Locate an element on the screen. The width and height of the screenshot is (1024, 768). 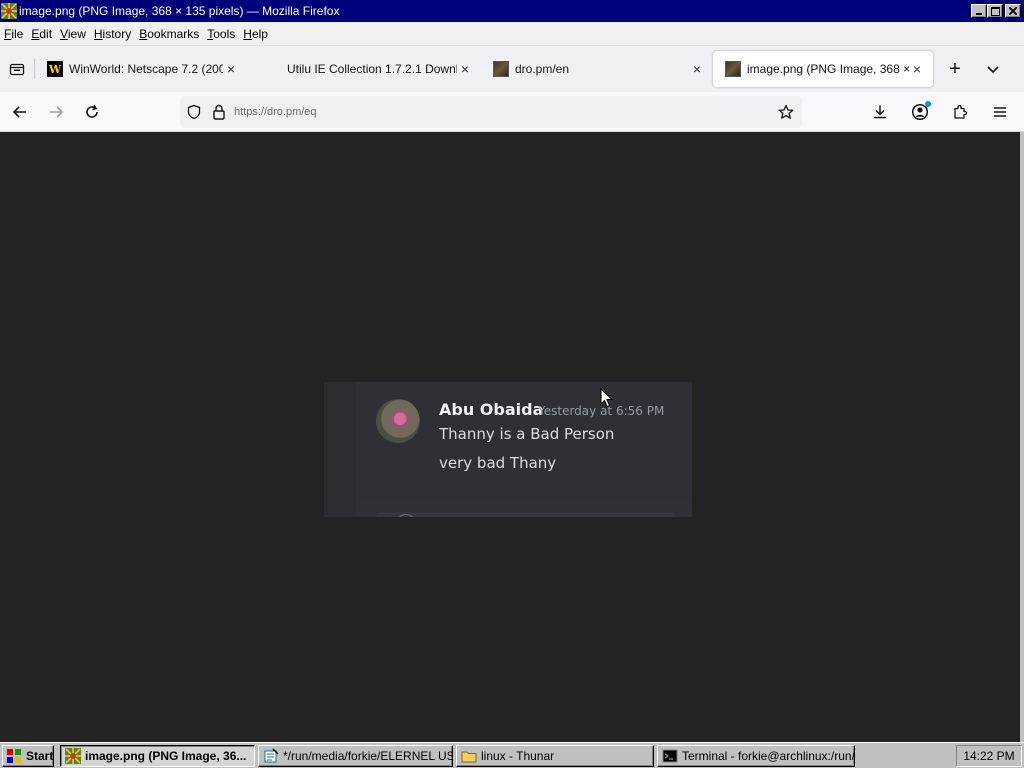
avatar is located at coordinates (398, 421).